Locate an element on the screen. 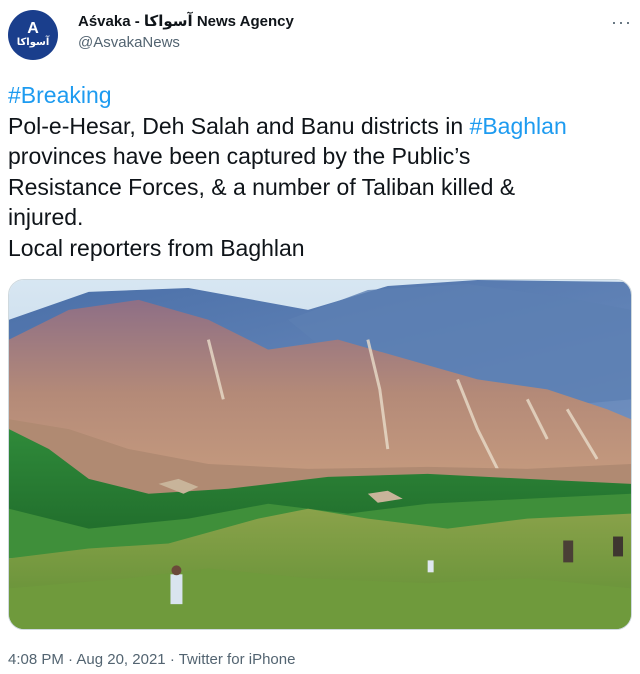 Image resolution: width=640 pixels, height=674 pixels. tweet-line: Local reporters from Baghlan is located at coordinates (156, 247).